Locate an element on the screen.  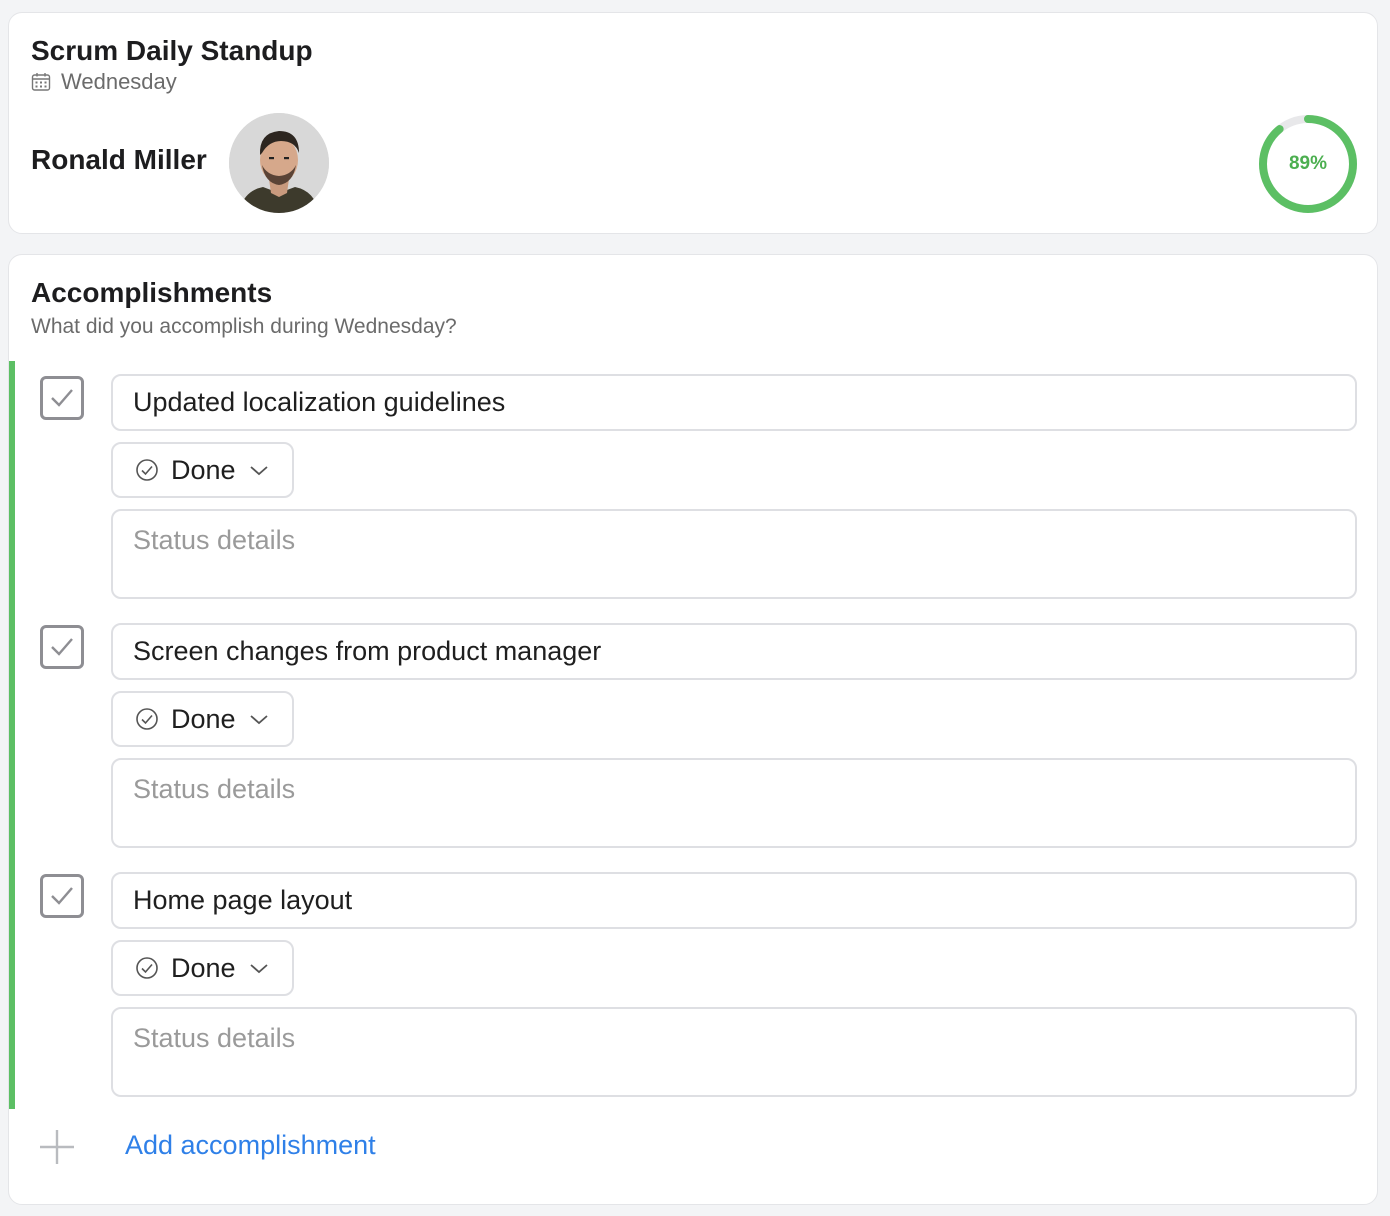
date-row: Wednesday is located at coordinates (104, 82).